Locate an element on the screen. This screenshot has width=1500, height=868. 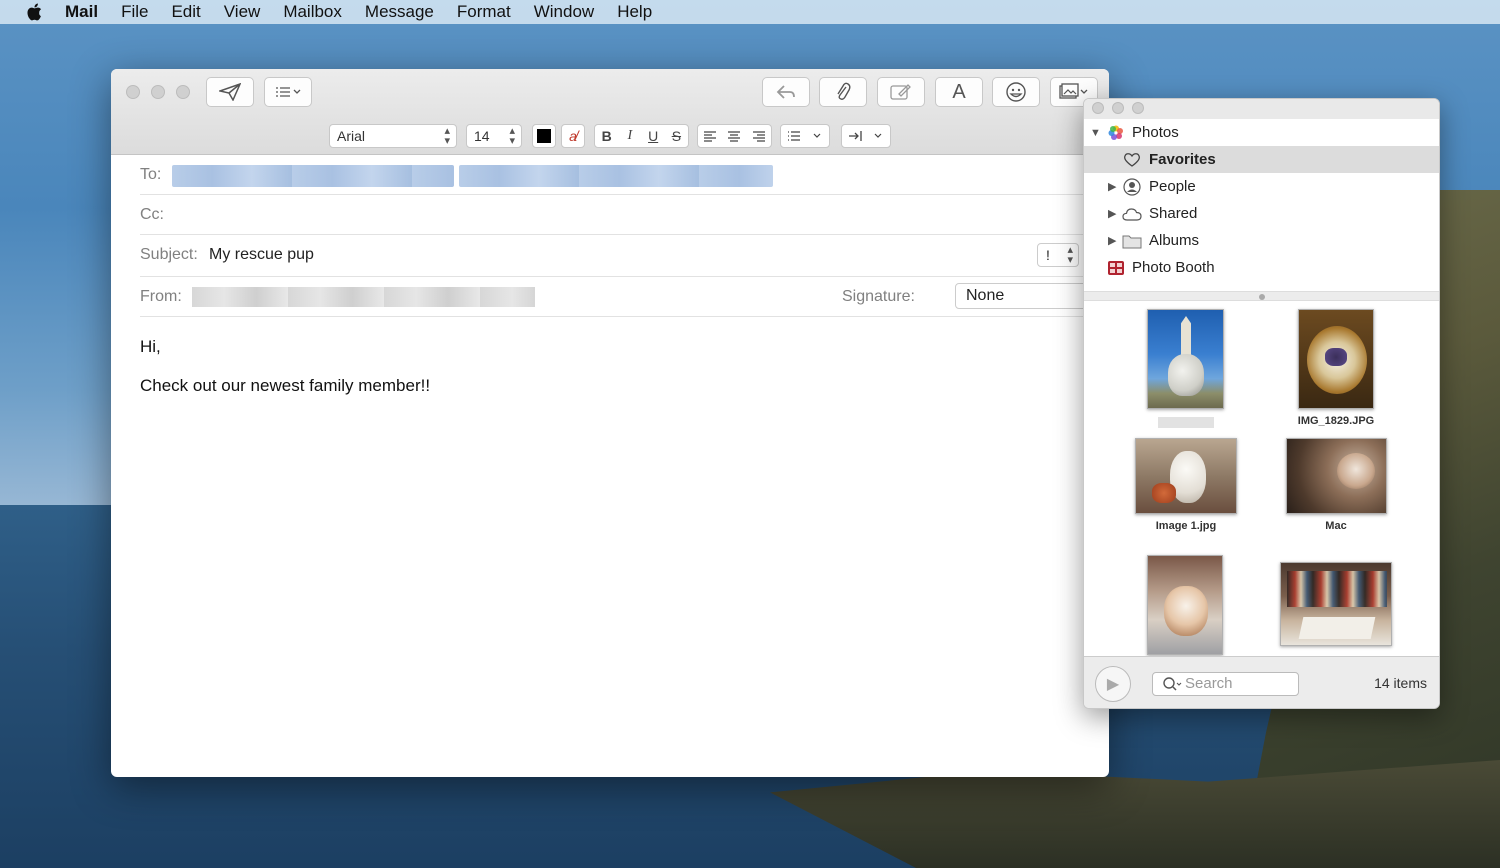
photos-app-icon is located at coordinates (1116, 133).